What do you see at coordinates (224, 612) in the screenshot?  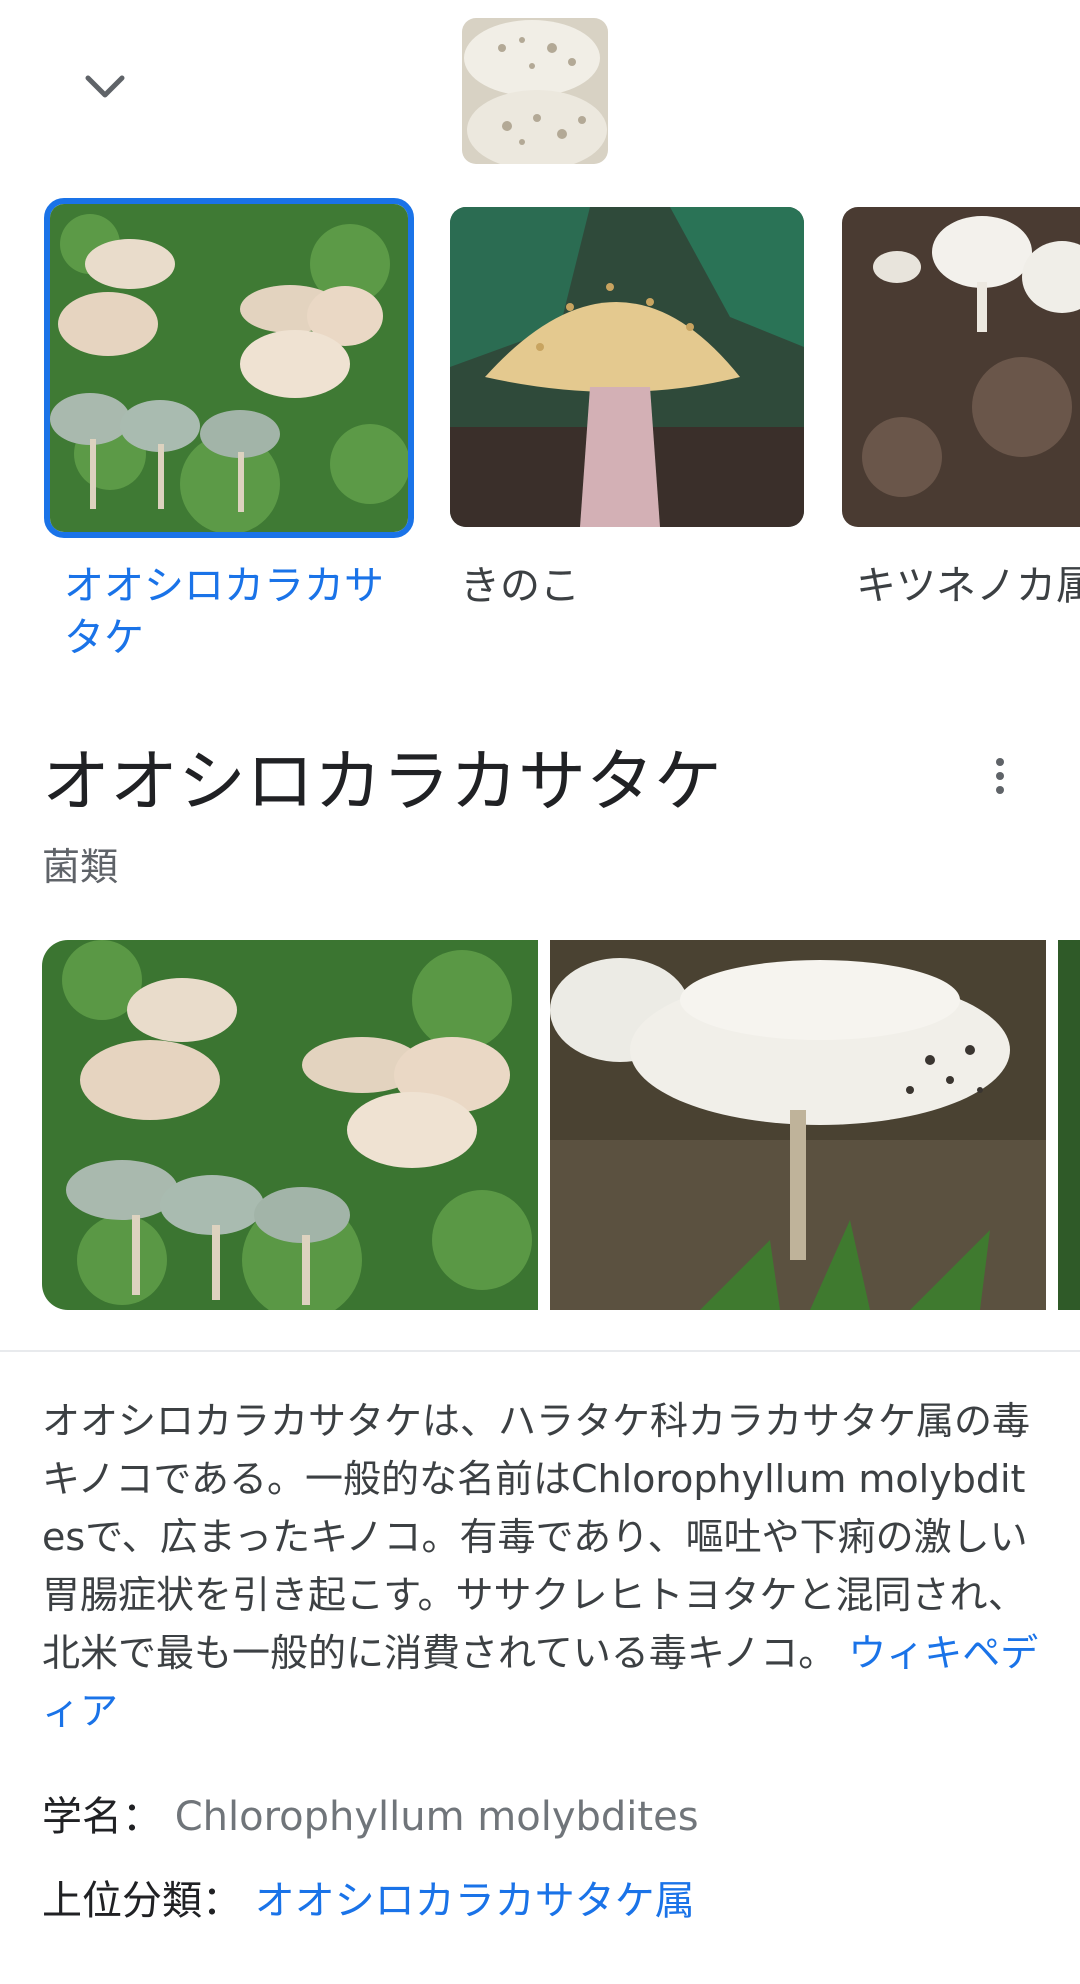 I see `related-card-label: オオシロカラカサタケ` at bounding box center [224, 612].